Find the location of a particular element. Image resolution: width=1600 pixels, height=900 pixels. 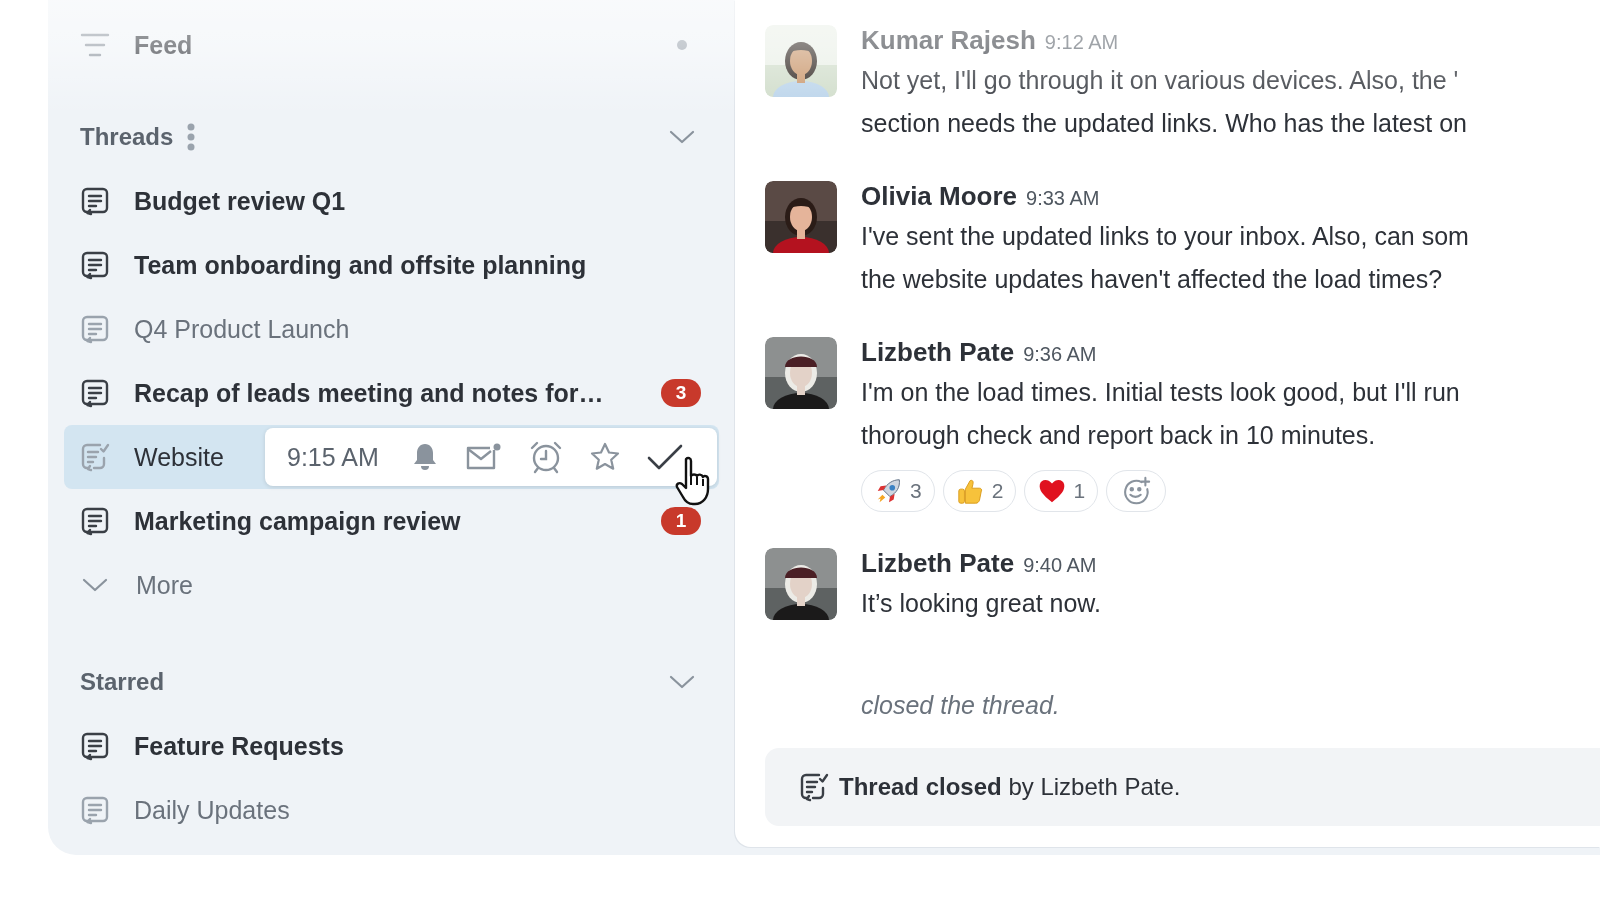

check-icon is located at coordinates (664, 457).